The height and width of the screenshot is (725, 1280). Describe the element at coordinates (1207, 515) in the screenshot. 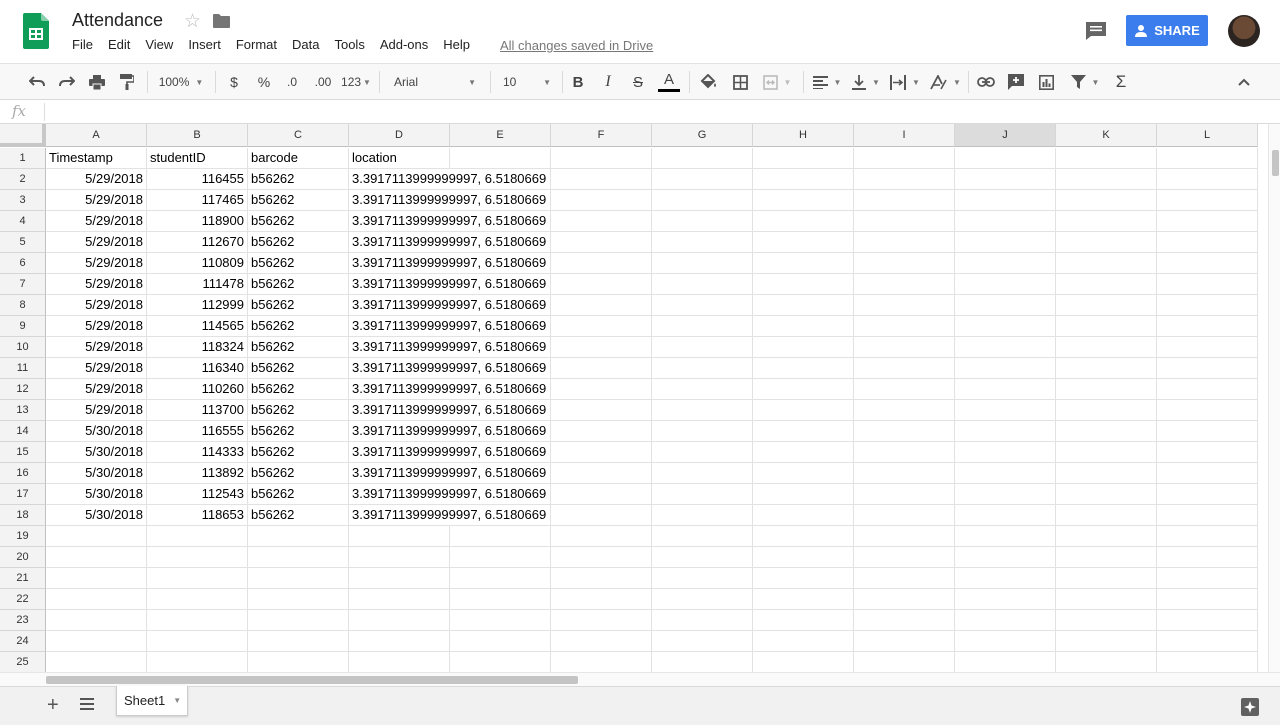

I see `cell-l18` at that location.